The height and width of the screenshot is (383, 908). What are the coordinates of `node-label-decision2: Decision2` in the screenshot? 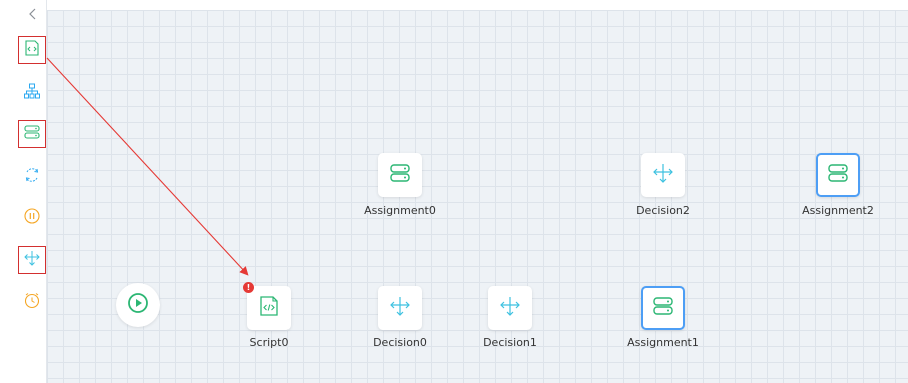 It's located at (663, 210).